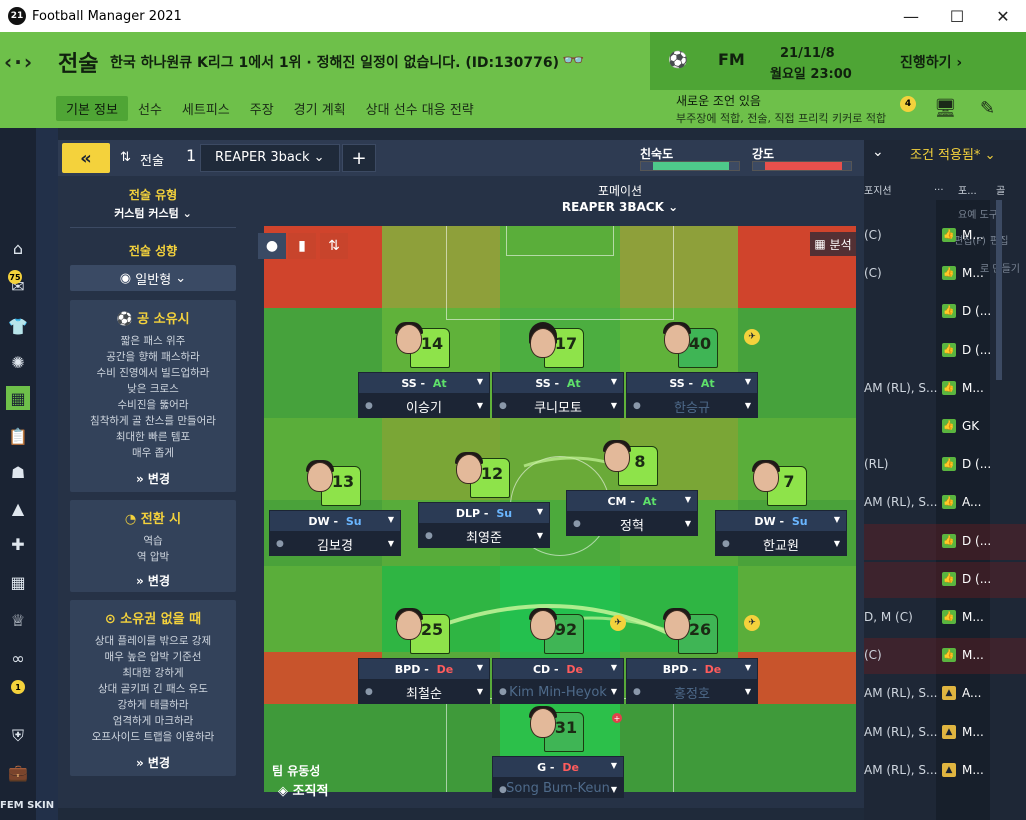 The height and width of the screenshot is (820, 1026). What do you see at coordinates (18, 362) in the screenshot?
I see `brain-icon: ✺` at bounding box center [18, 362].